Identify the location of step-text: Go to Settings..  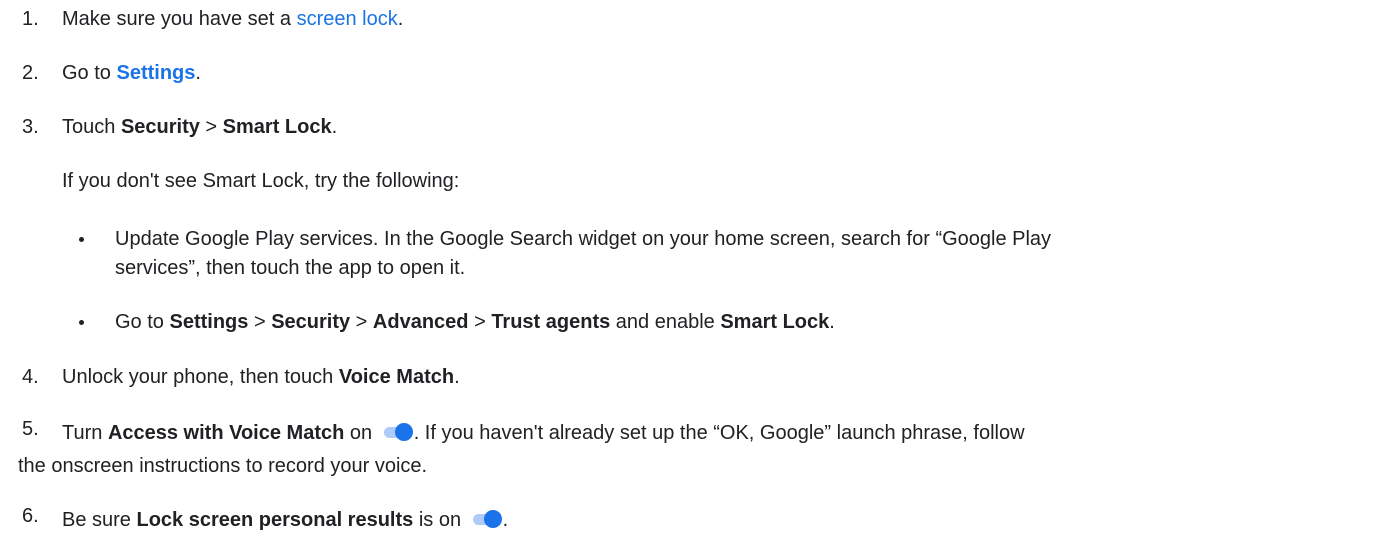
(131, 73).